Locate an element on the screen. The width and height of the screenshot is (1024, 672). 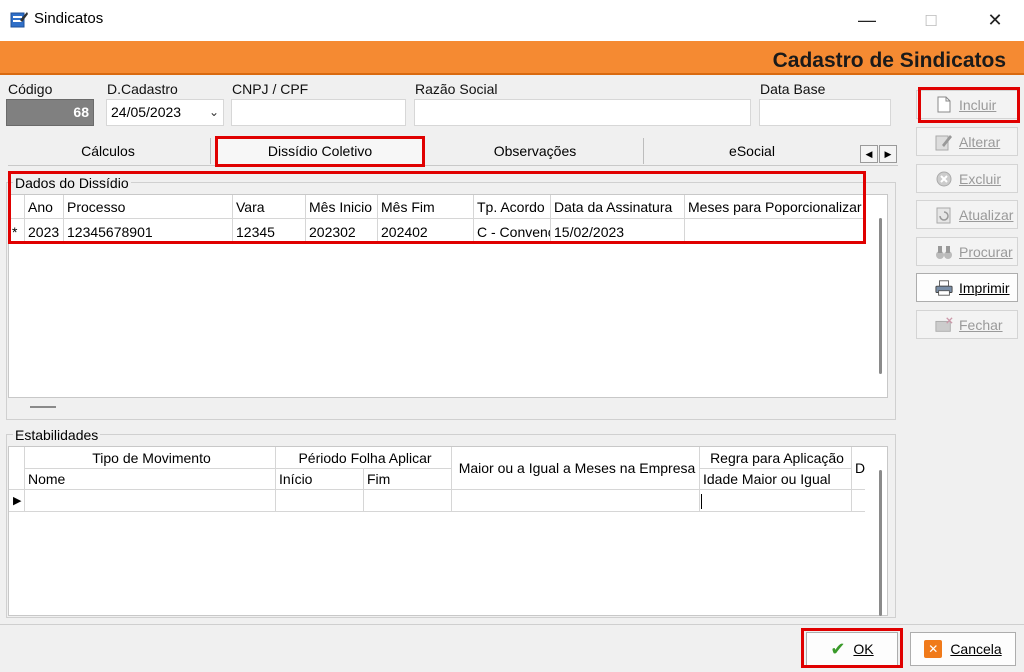
dcadastro-value: 24/05/2023 is located at coordinates (146, 112).